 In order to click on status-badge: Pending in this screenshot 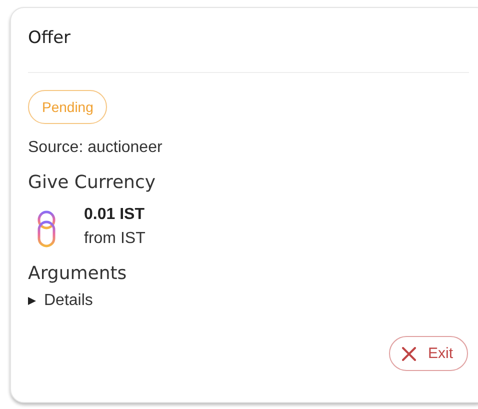, I will do `click(68, 107)`.